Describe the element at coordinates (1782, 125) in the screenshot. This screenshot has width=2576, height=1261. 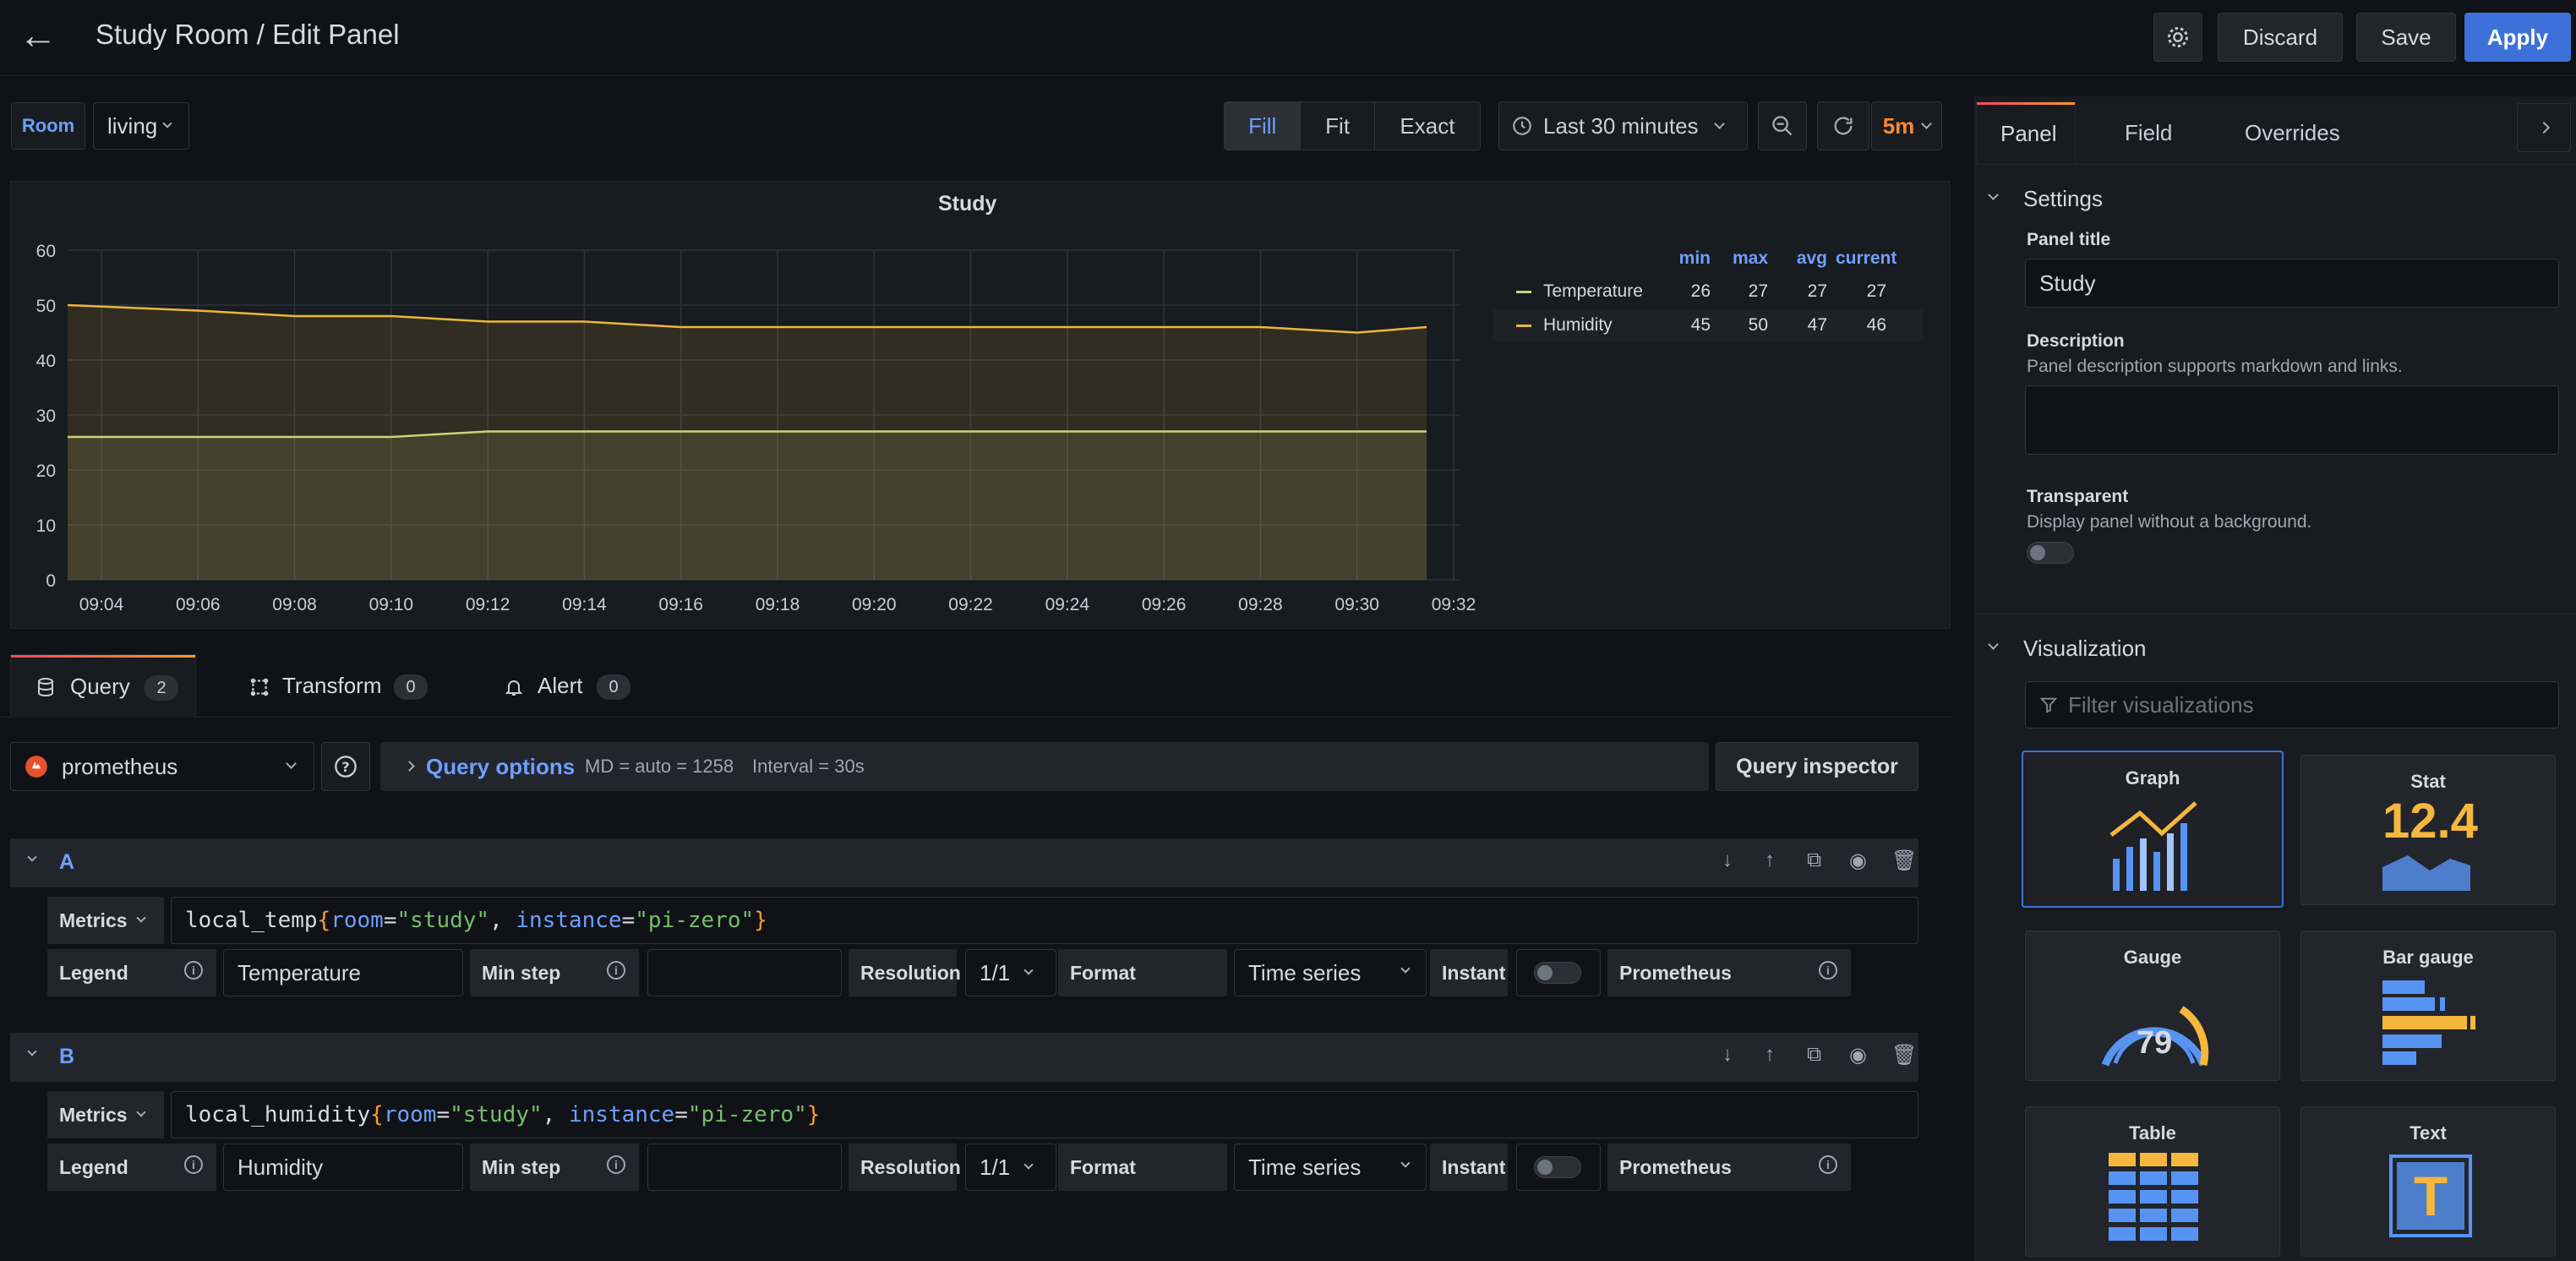
I see `zoom-out-button` at that location.